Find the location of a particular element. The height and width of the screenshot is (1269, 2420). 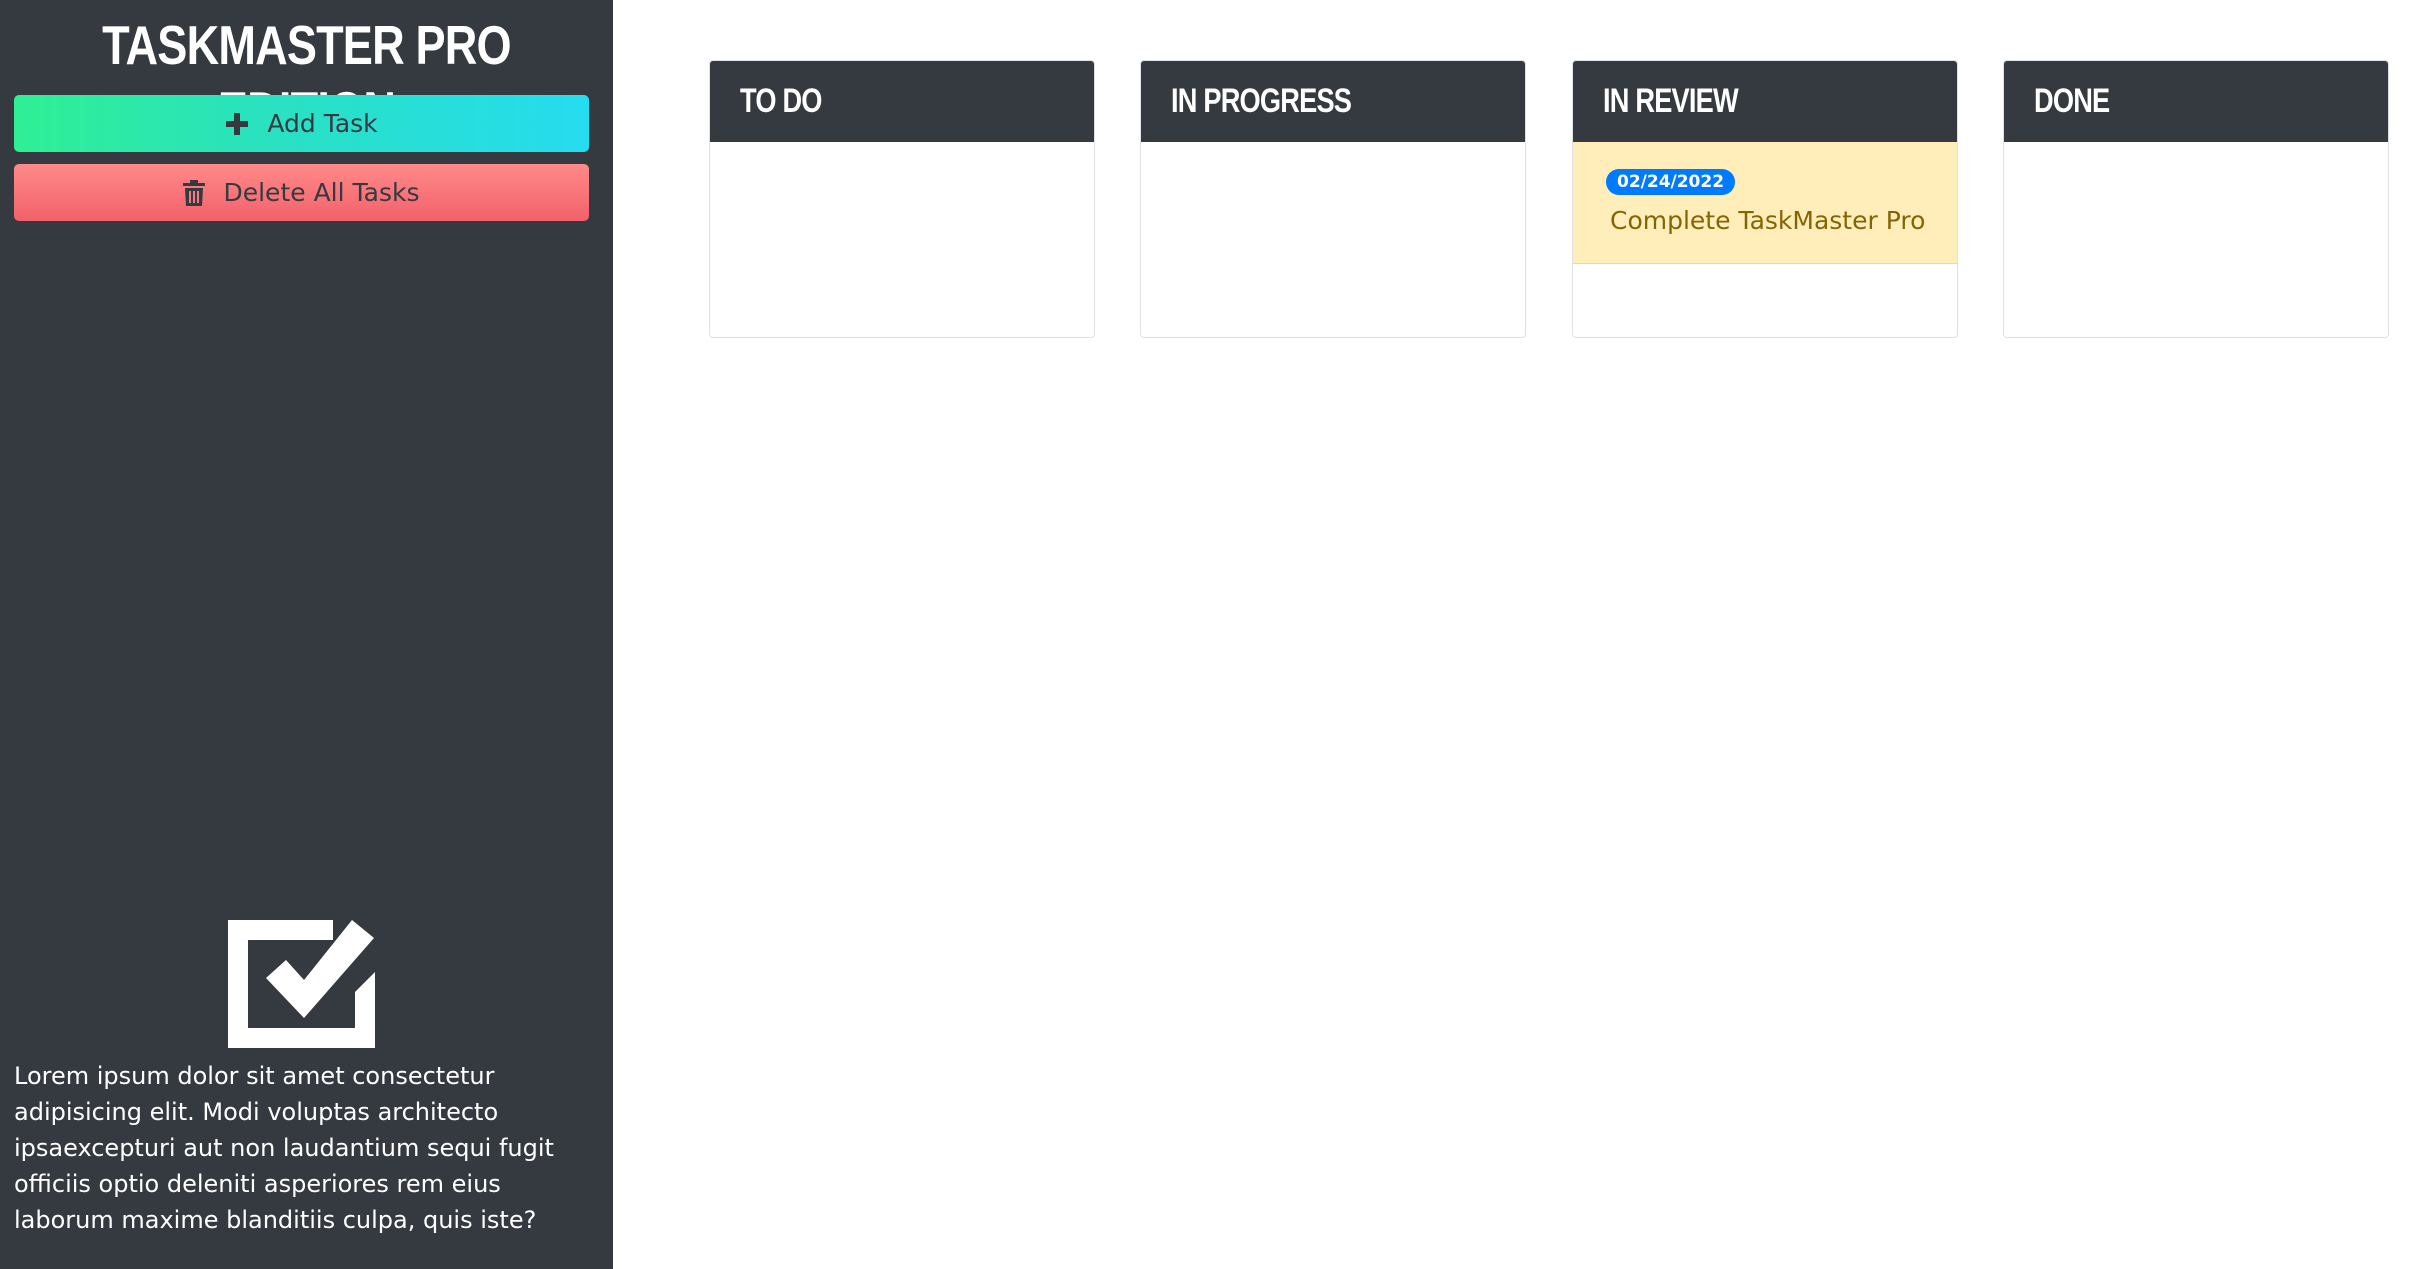

delete-all-tasks-button: Delete All Tasks is located at coordinates (301, 192).